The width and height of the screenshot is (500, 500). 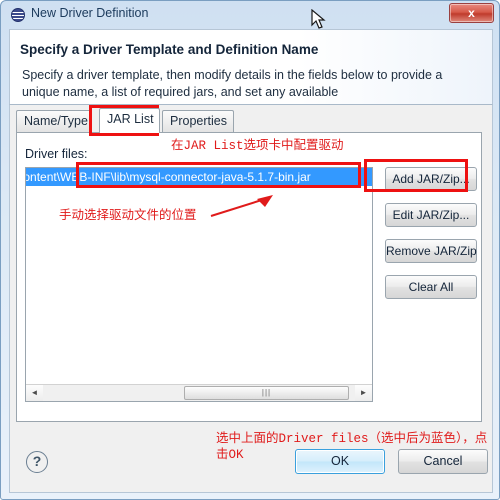 What do you see at coordinates (363, 393) in the screenshot?
I see `scroll-right-icon: ►` at bounding box center [363, 393].